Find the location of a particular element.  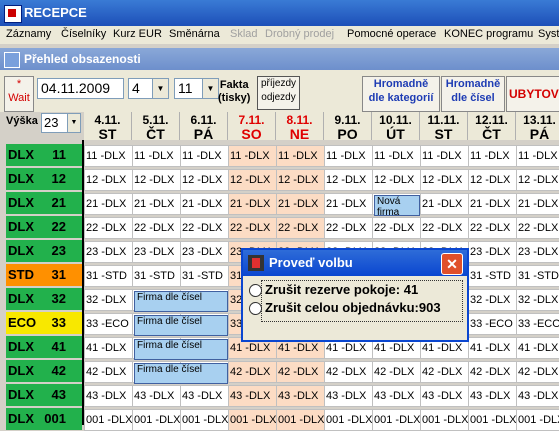

bulk-by-category-button: Hromadně dle kategorií is located at coordinates (401, 94).